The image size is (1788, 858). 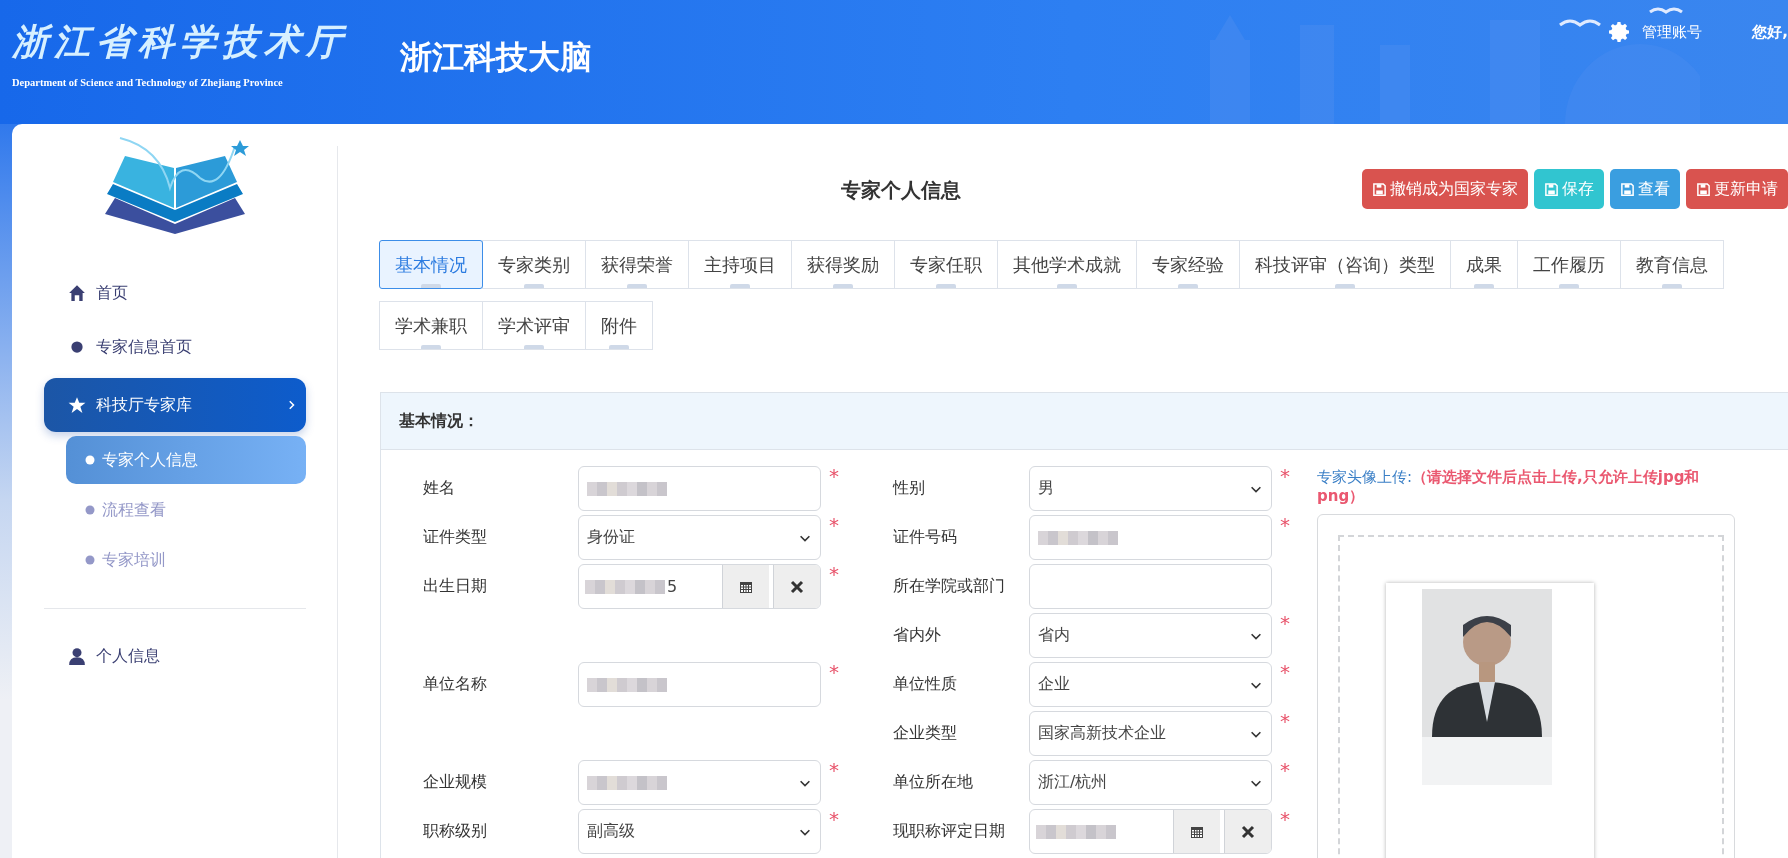 What do you see at coordinates (1445, 189) in the screenshot?
I see `action-button: 撤销成为国家专家` at bounding box center [1445, 189].